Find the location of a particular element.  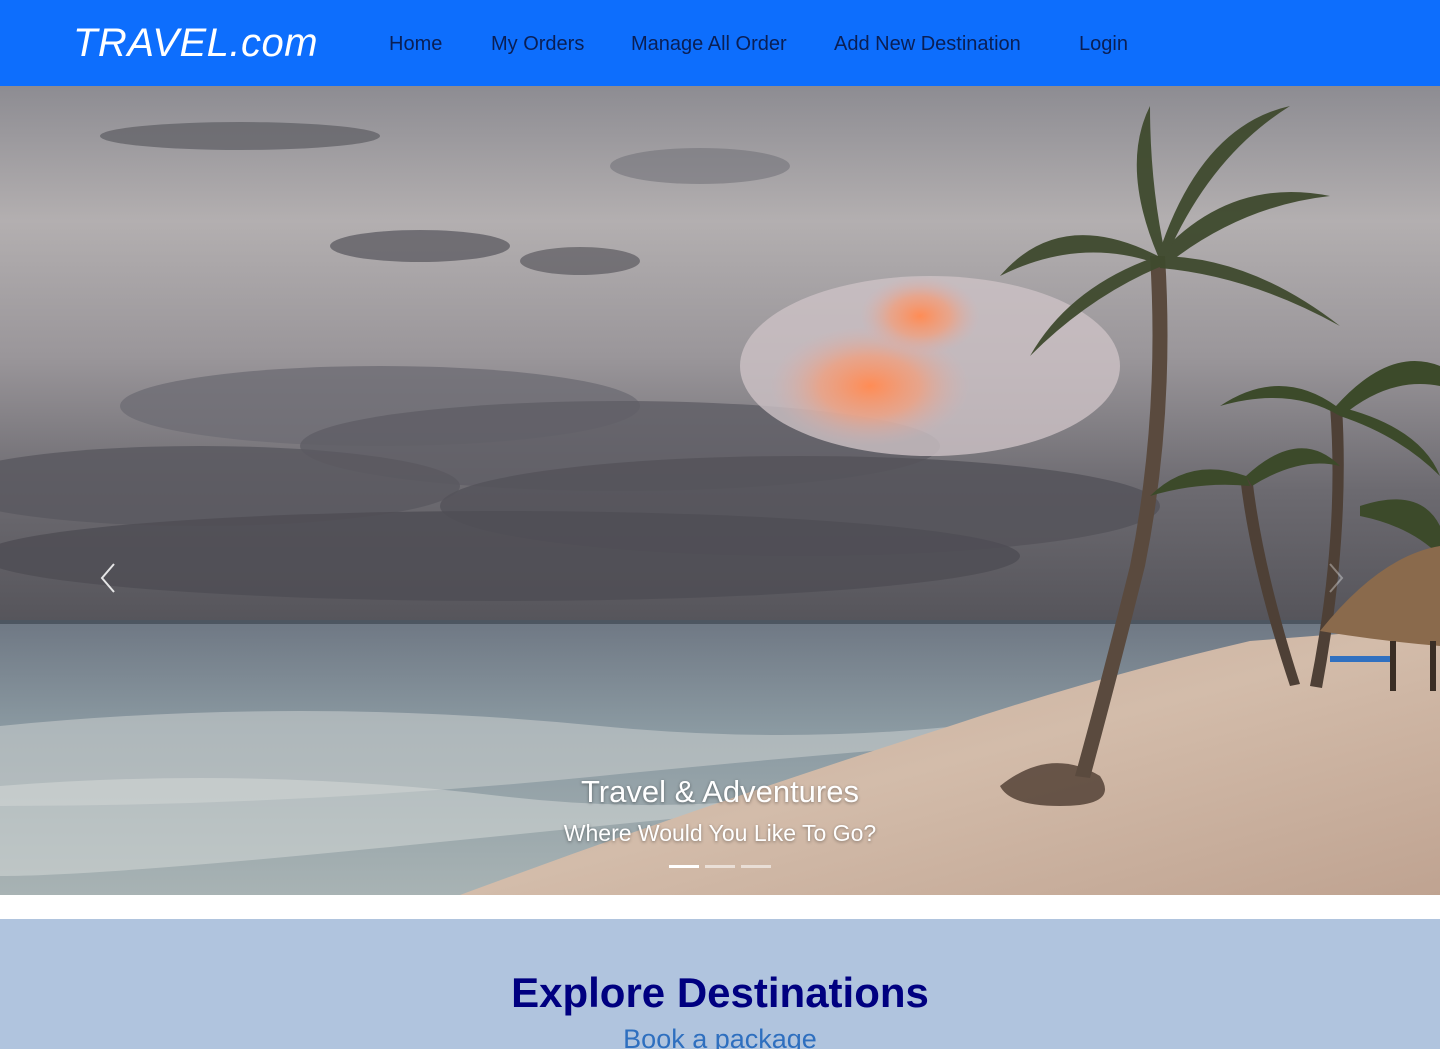

hero-subtitle: Where Would You Like To Go? is located at coordinates (720, 833).